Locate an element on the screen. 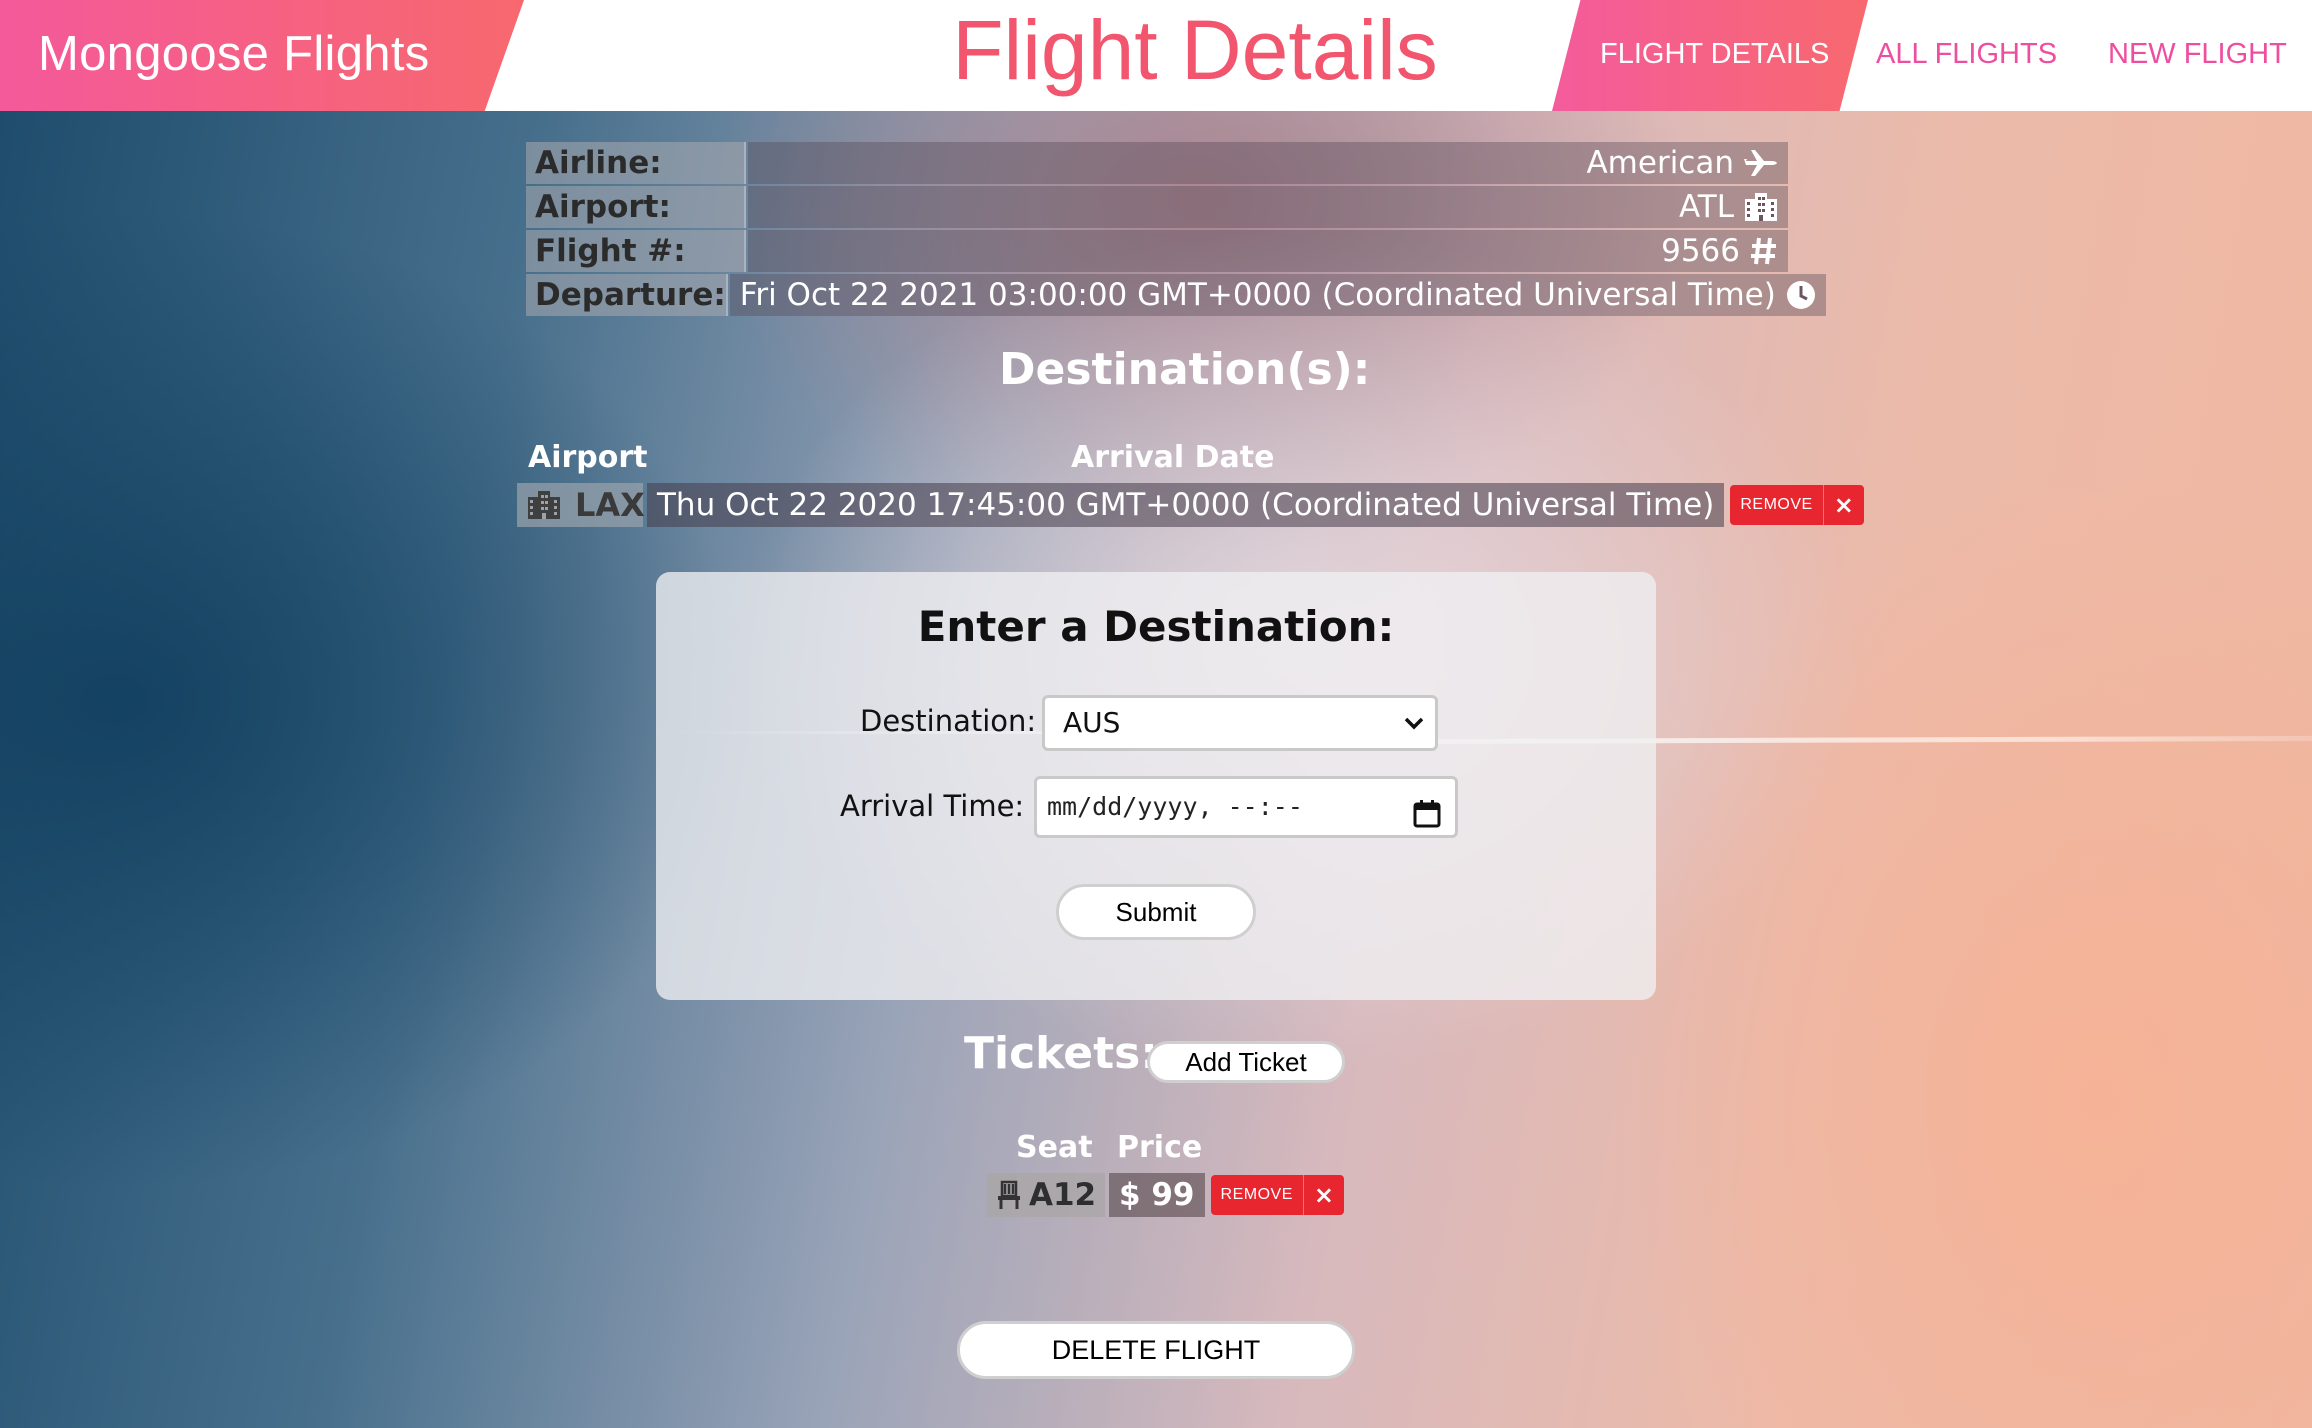 The height and width of the screenshot is (1428, 2312). destination-field-label: Destination: is located at coordinates (948, 721).